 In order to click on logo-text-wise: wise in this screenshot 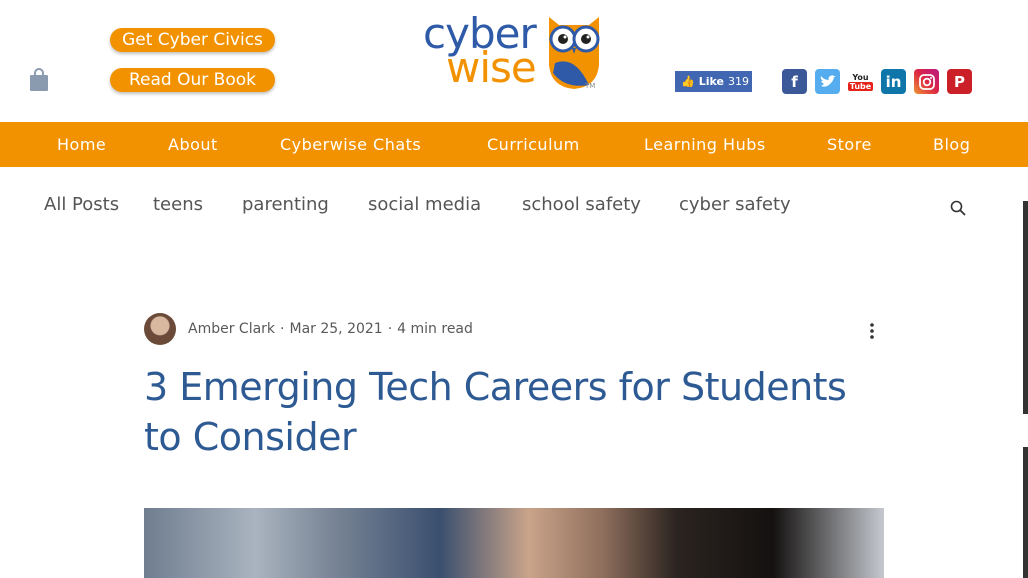, I will do `click(491, 67)`.